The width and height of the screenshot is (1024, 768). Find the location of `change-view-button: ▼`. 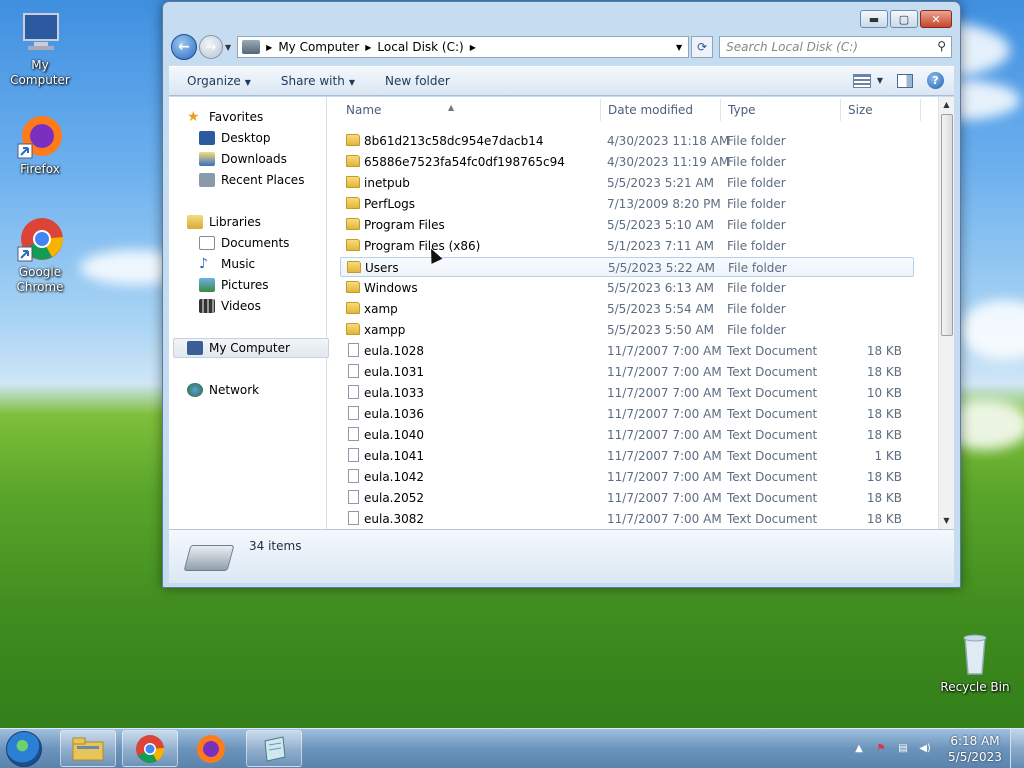

change-view-button: ▼ is located at coordinates (867, 80).